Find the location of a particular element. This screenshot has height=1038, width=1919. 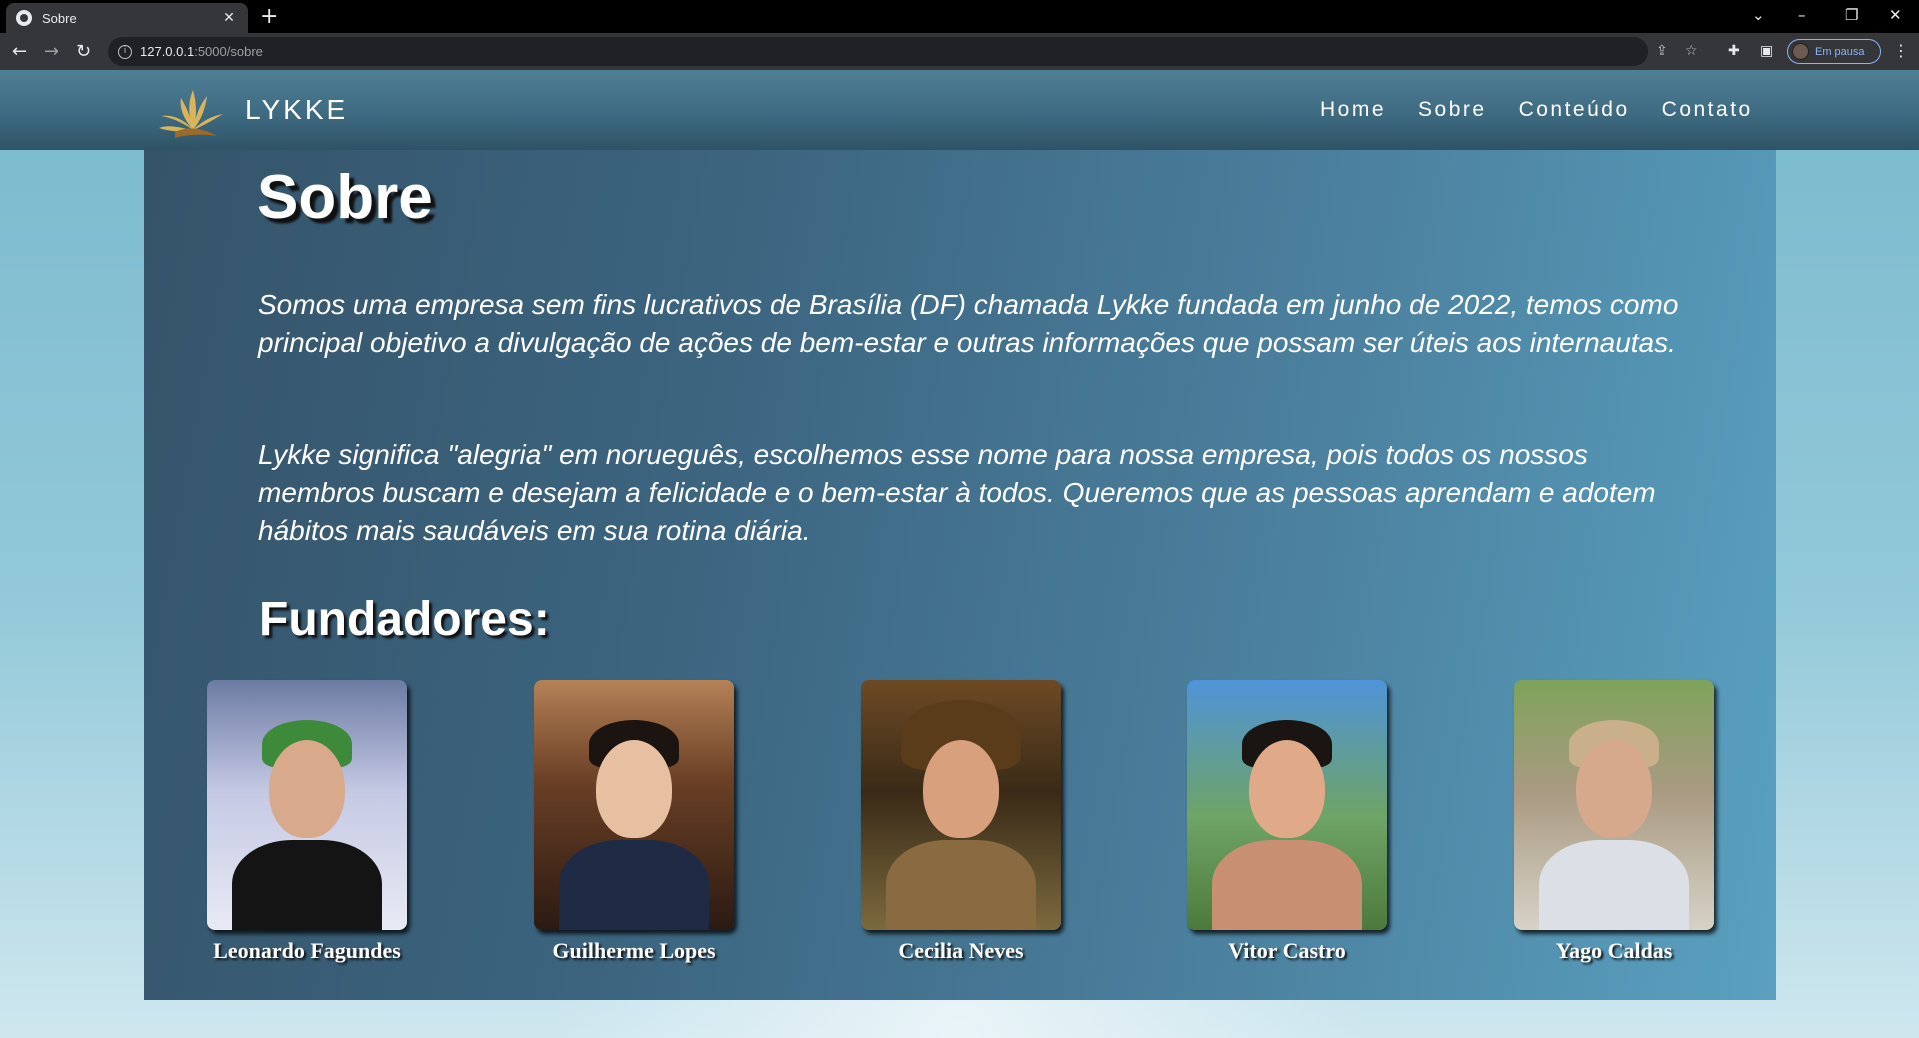

founder-name: Guilherme Lopes is located at coordinates (634, 950).